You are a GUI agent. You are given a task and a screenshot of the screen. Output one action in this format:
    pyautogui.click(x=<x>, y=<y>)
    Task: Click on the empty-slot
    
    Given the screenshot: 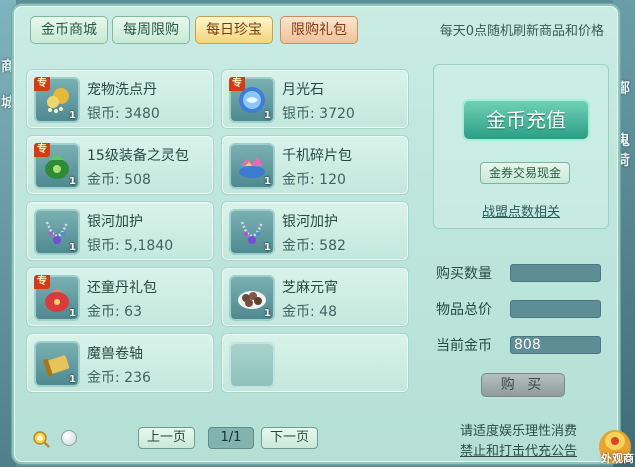 What is the action you would take?
    pyautogui.click(x=252, y=365)
    